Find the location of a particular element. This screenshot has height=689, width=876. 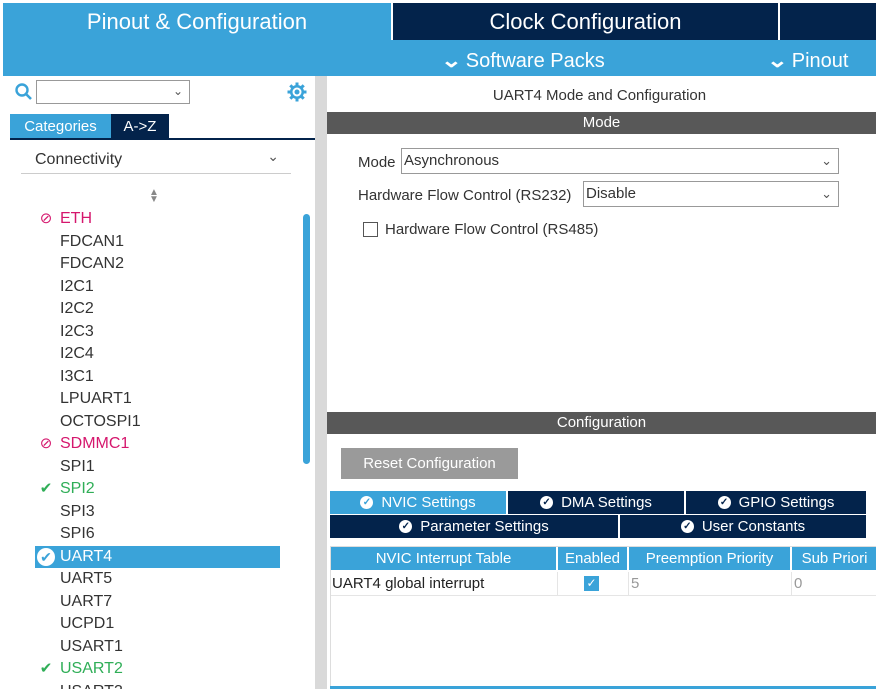

peripheral-label: UART7 is located at coordinates (86, 601).